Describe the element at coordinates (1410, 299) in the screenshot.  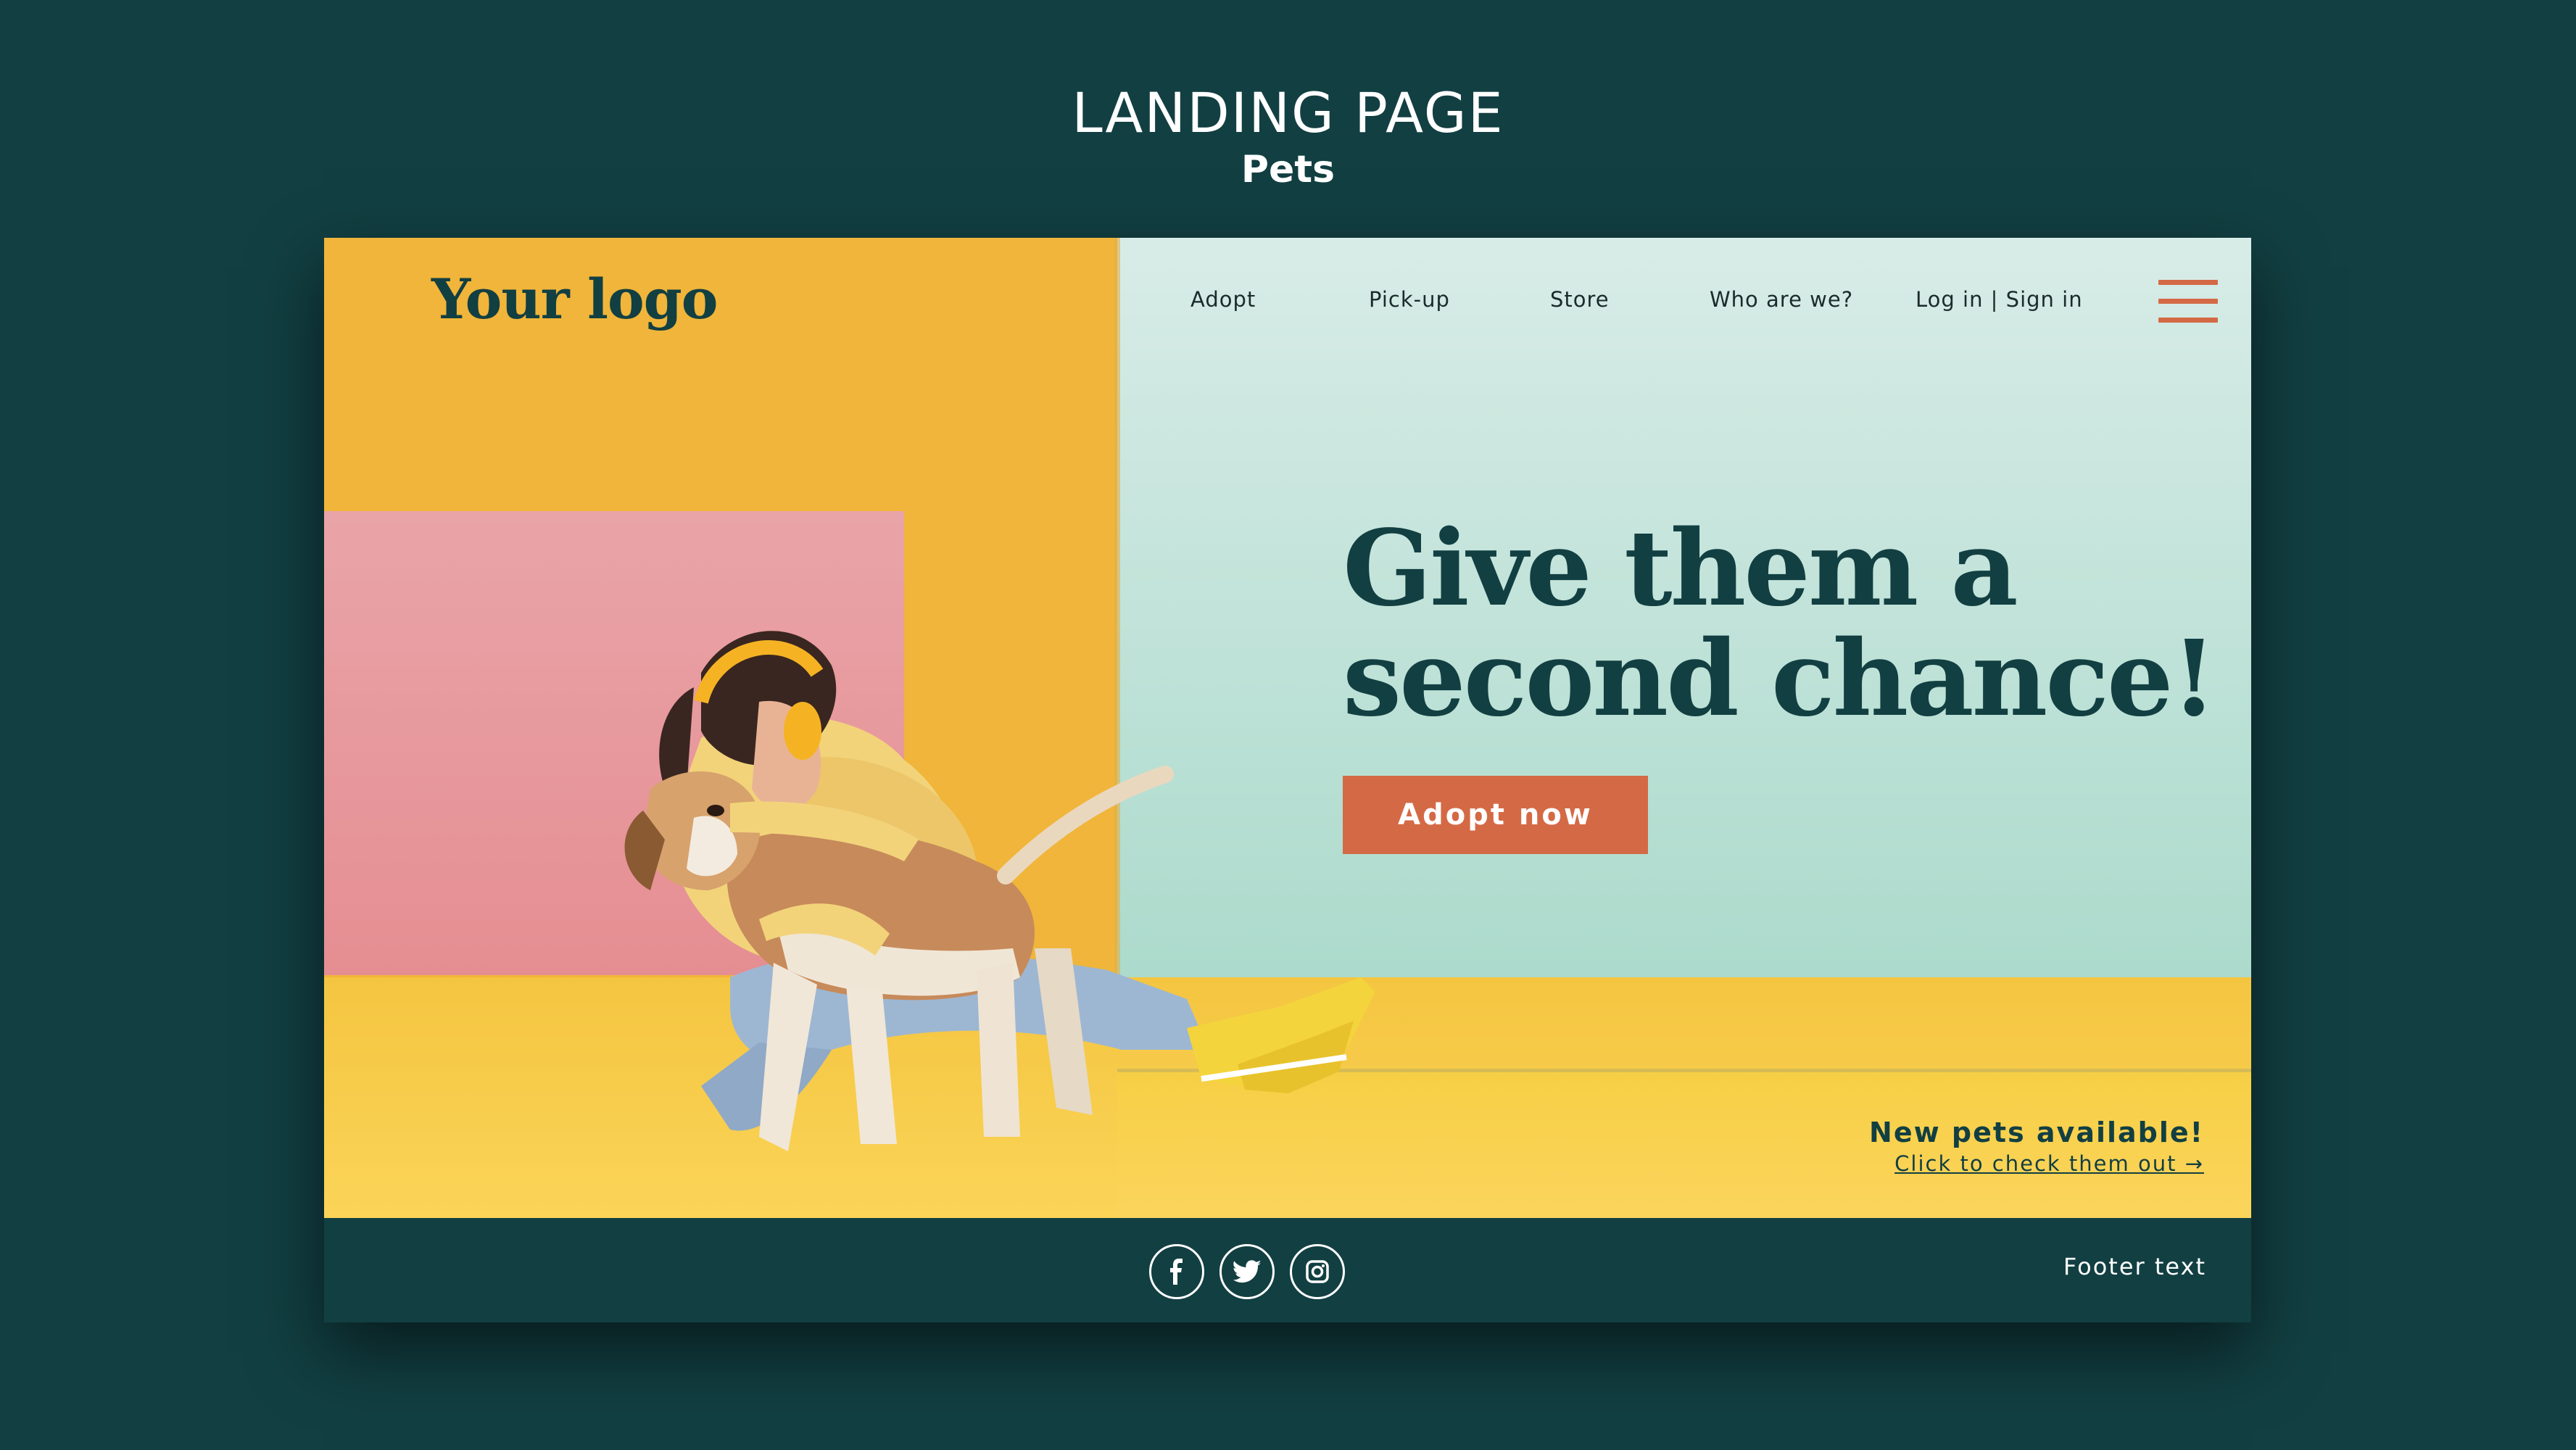
I see `nav-pick-up: Pick-up` at that location.